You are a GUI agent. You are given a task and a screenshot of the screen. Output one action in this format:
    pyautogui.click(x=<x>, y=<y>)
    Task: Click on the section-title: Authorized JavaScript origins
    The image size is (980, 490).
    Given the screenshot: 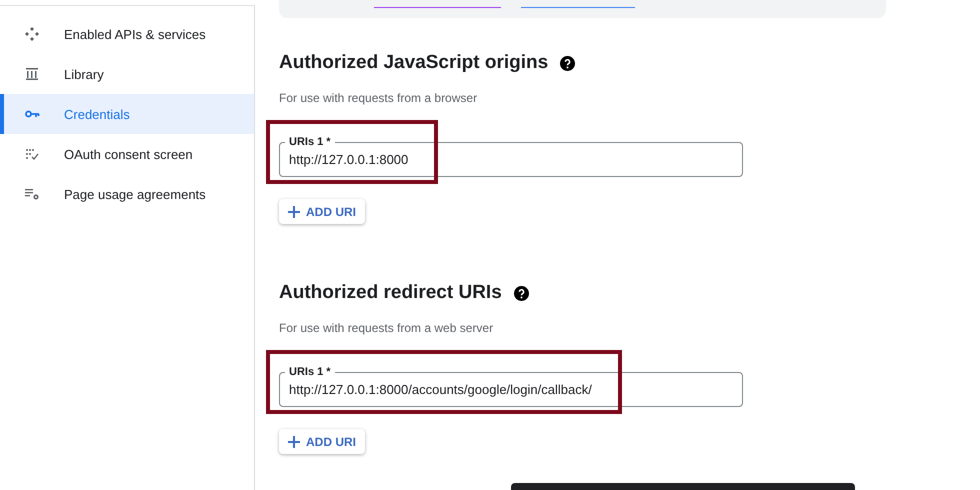 What is the action you would take?
    pyautogui.click(x=413, y=63)
    